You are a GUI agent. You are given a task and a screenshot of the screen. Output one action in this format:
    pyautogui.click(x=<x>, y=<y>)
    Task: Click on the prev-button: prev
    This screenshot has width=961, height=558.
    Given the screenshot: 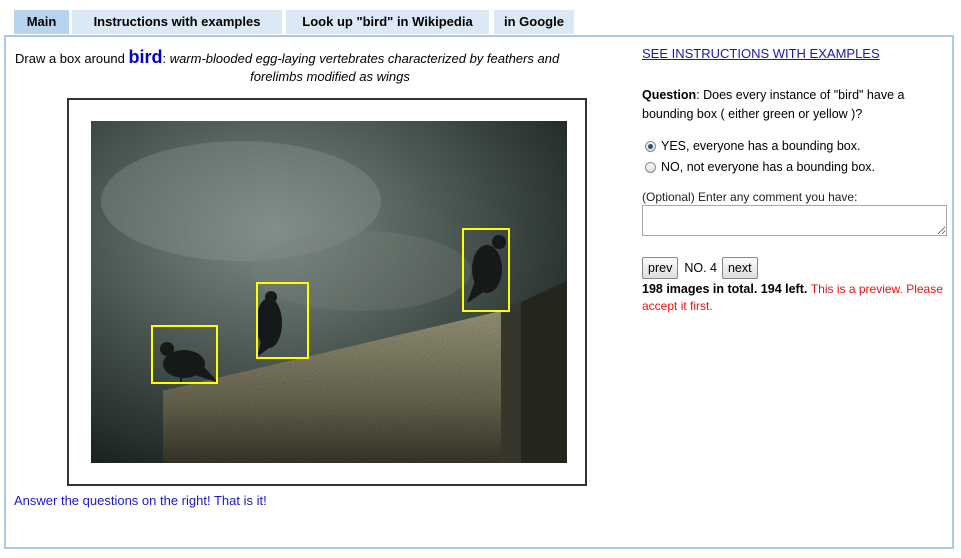 What is the action you would take?
    pyautogui.click(x=660, y=268)
    